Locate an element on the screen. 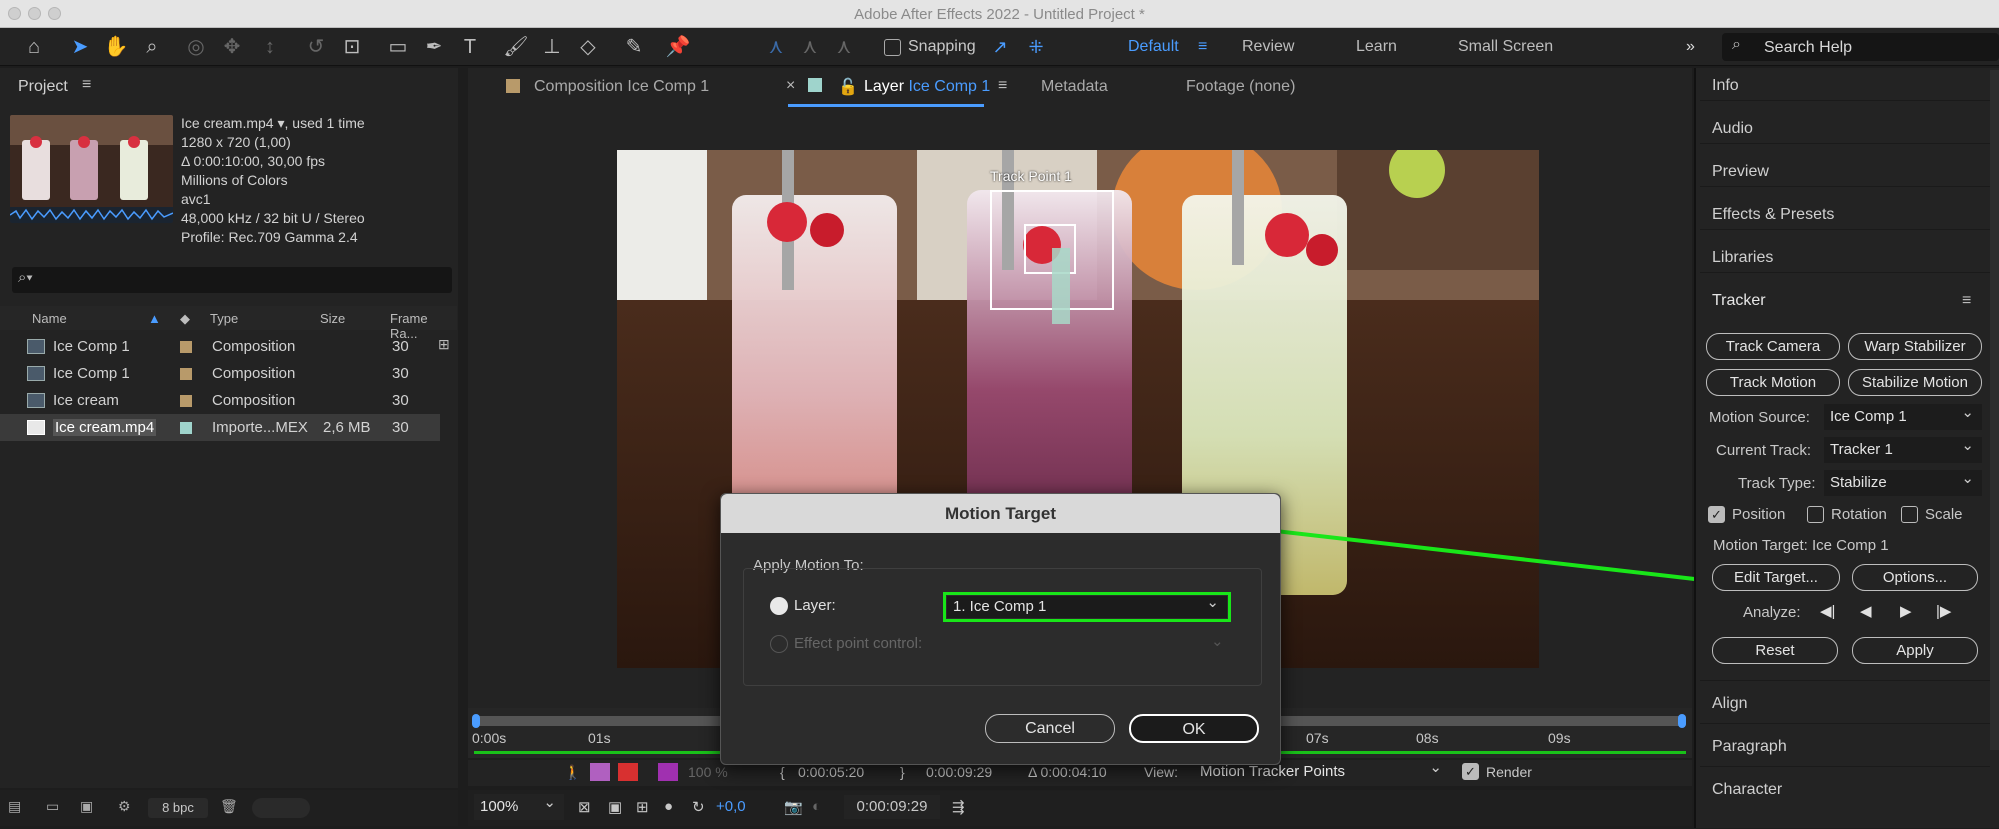 The width and height of the screenshot is (1999, 829). position-label: Position is located at coordinates (1759, 514).